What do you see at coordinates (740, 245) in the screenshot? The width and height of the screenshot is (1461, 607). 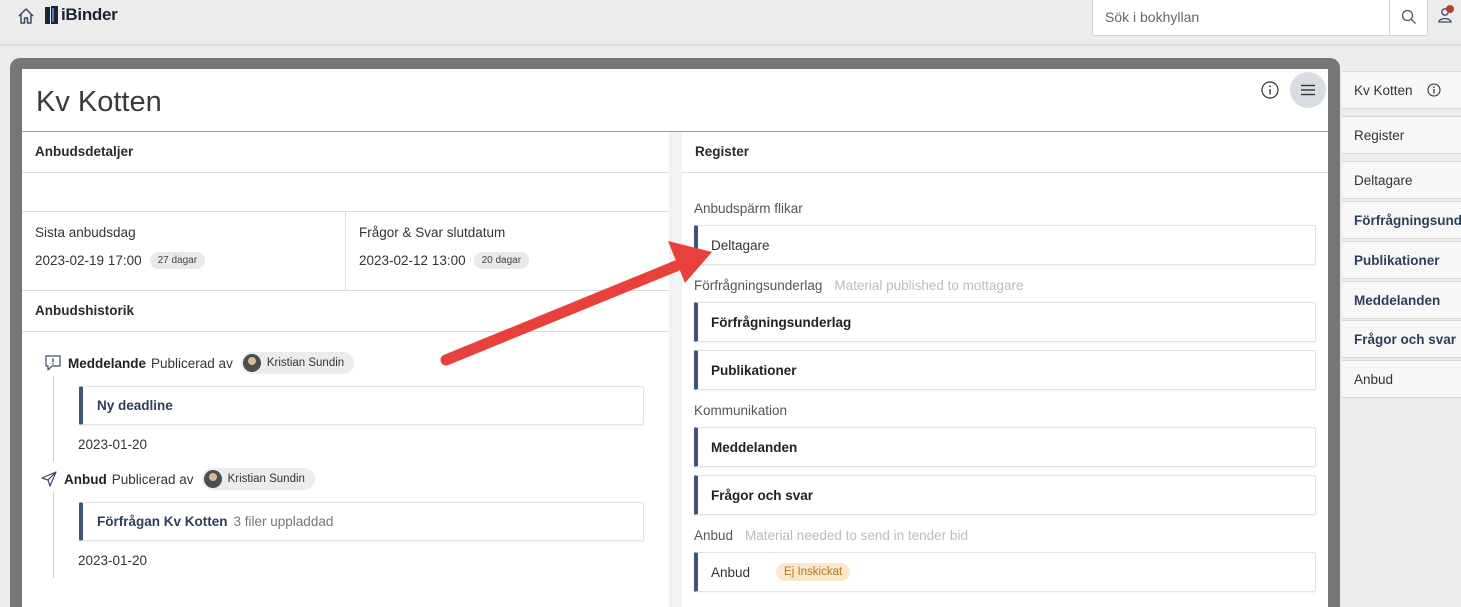 I see `register-item-label: Deltagare` at bounding box center [740, 245].